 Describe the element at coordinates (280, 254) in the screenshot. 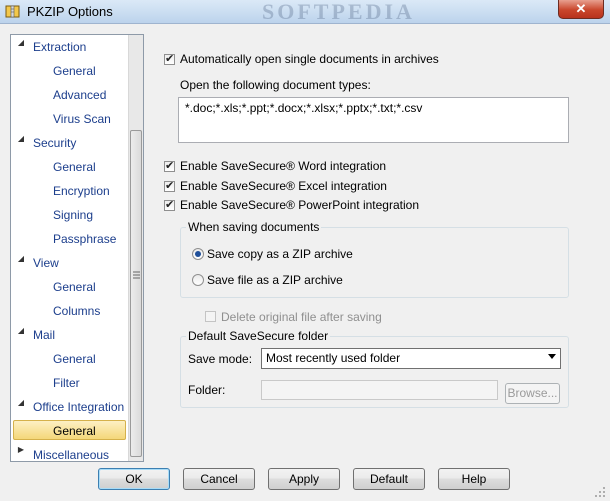

I see `save-copy-label: Save copy as a ZIP archive` at that location.